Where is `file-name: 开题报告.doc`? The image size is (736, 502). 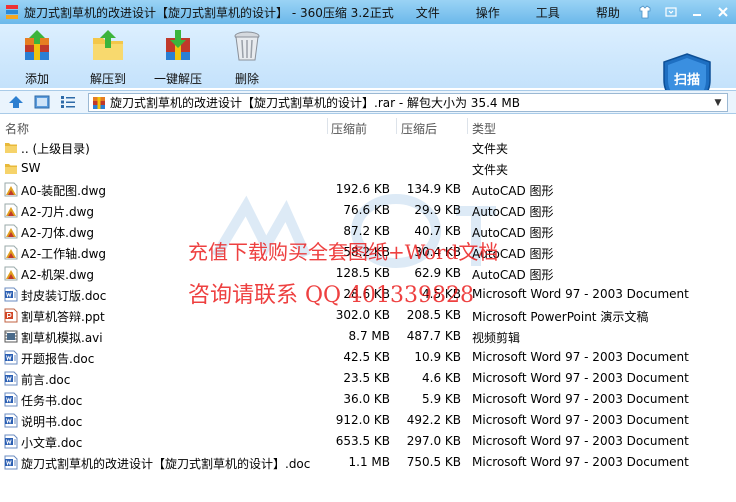 file-name: 开题报告.doc is located at coordinates (58, 359).